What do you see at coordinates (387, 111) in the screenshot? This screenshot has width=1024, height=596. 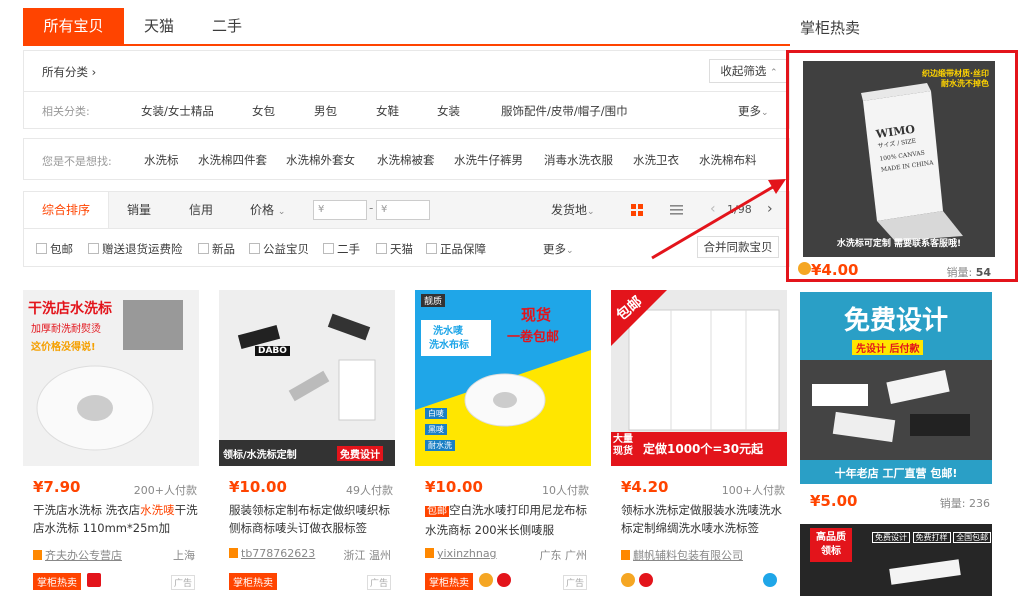 I see `related-item: 女鞋` at bounding box center [387, 111].